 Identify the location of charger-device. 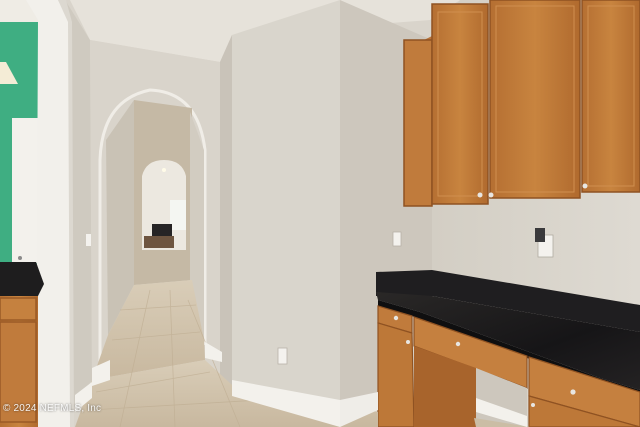
(540, 235).